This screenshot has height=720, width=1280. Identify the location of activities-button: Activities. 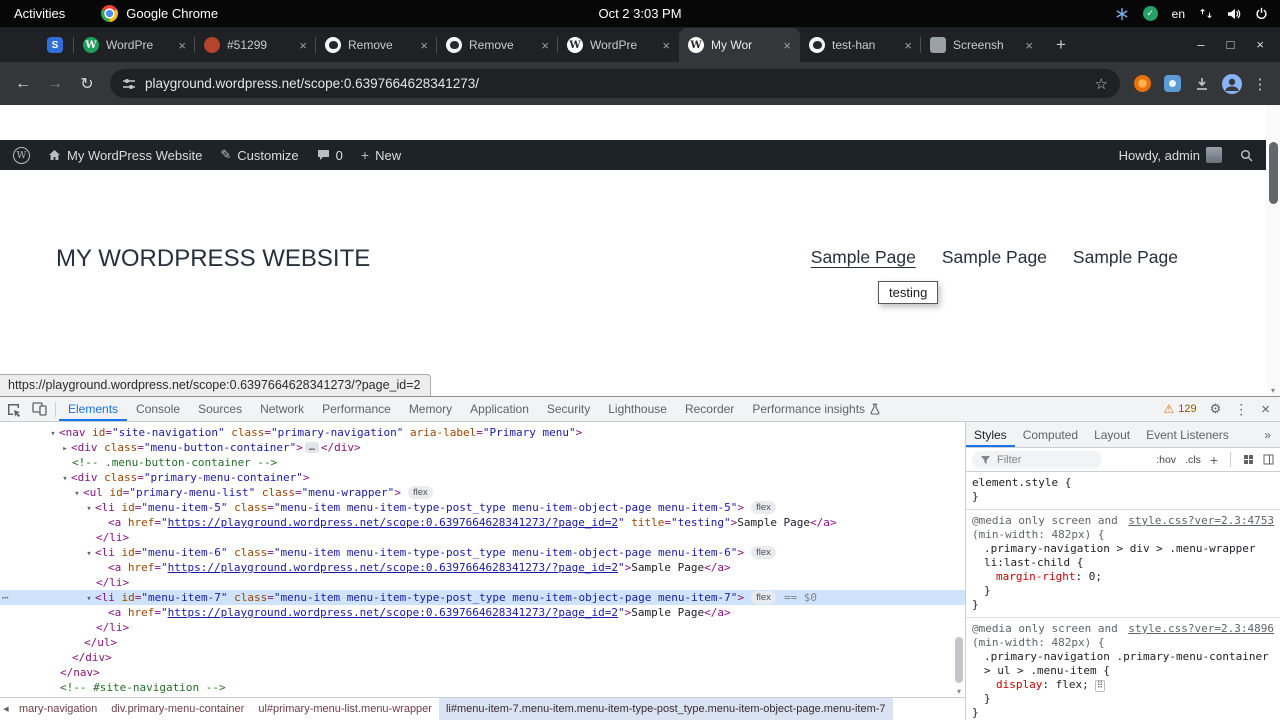
(39, 13).